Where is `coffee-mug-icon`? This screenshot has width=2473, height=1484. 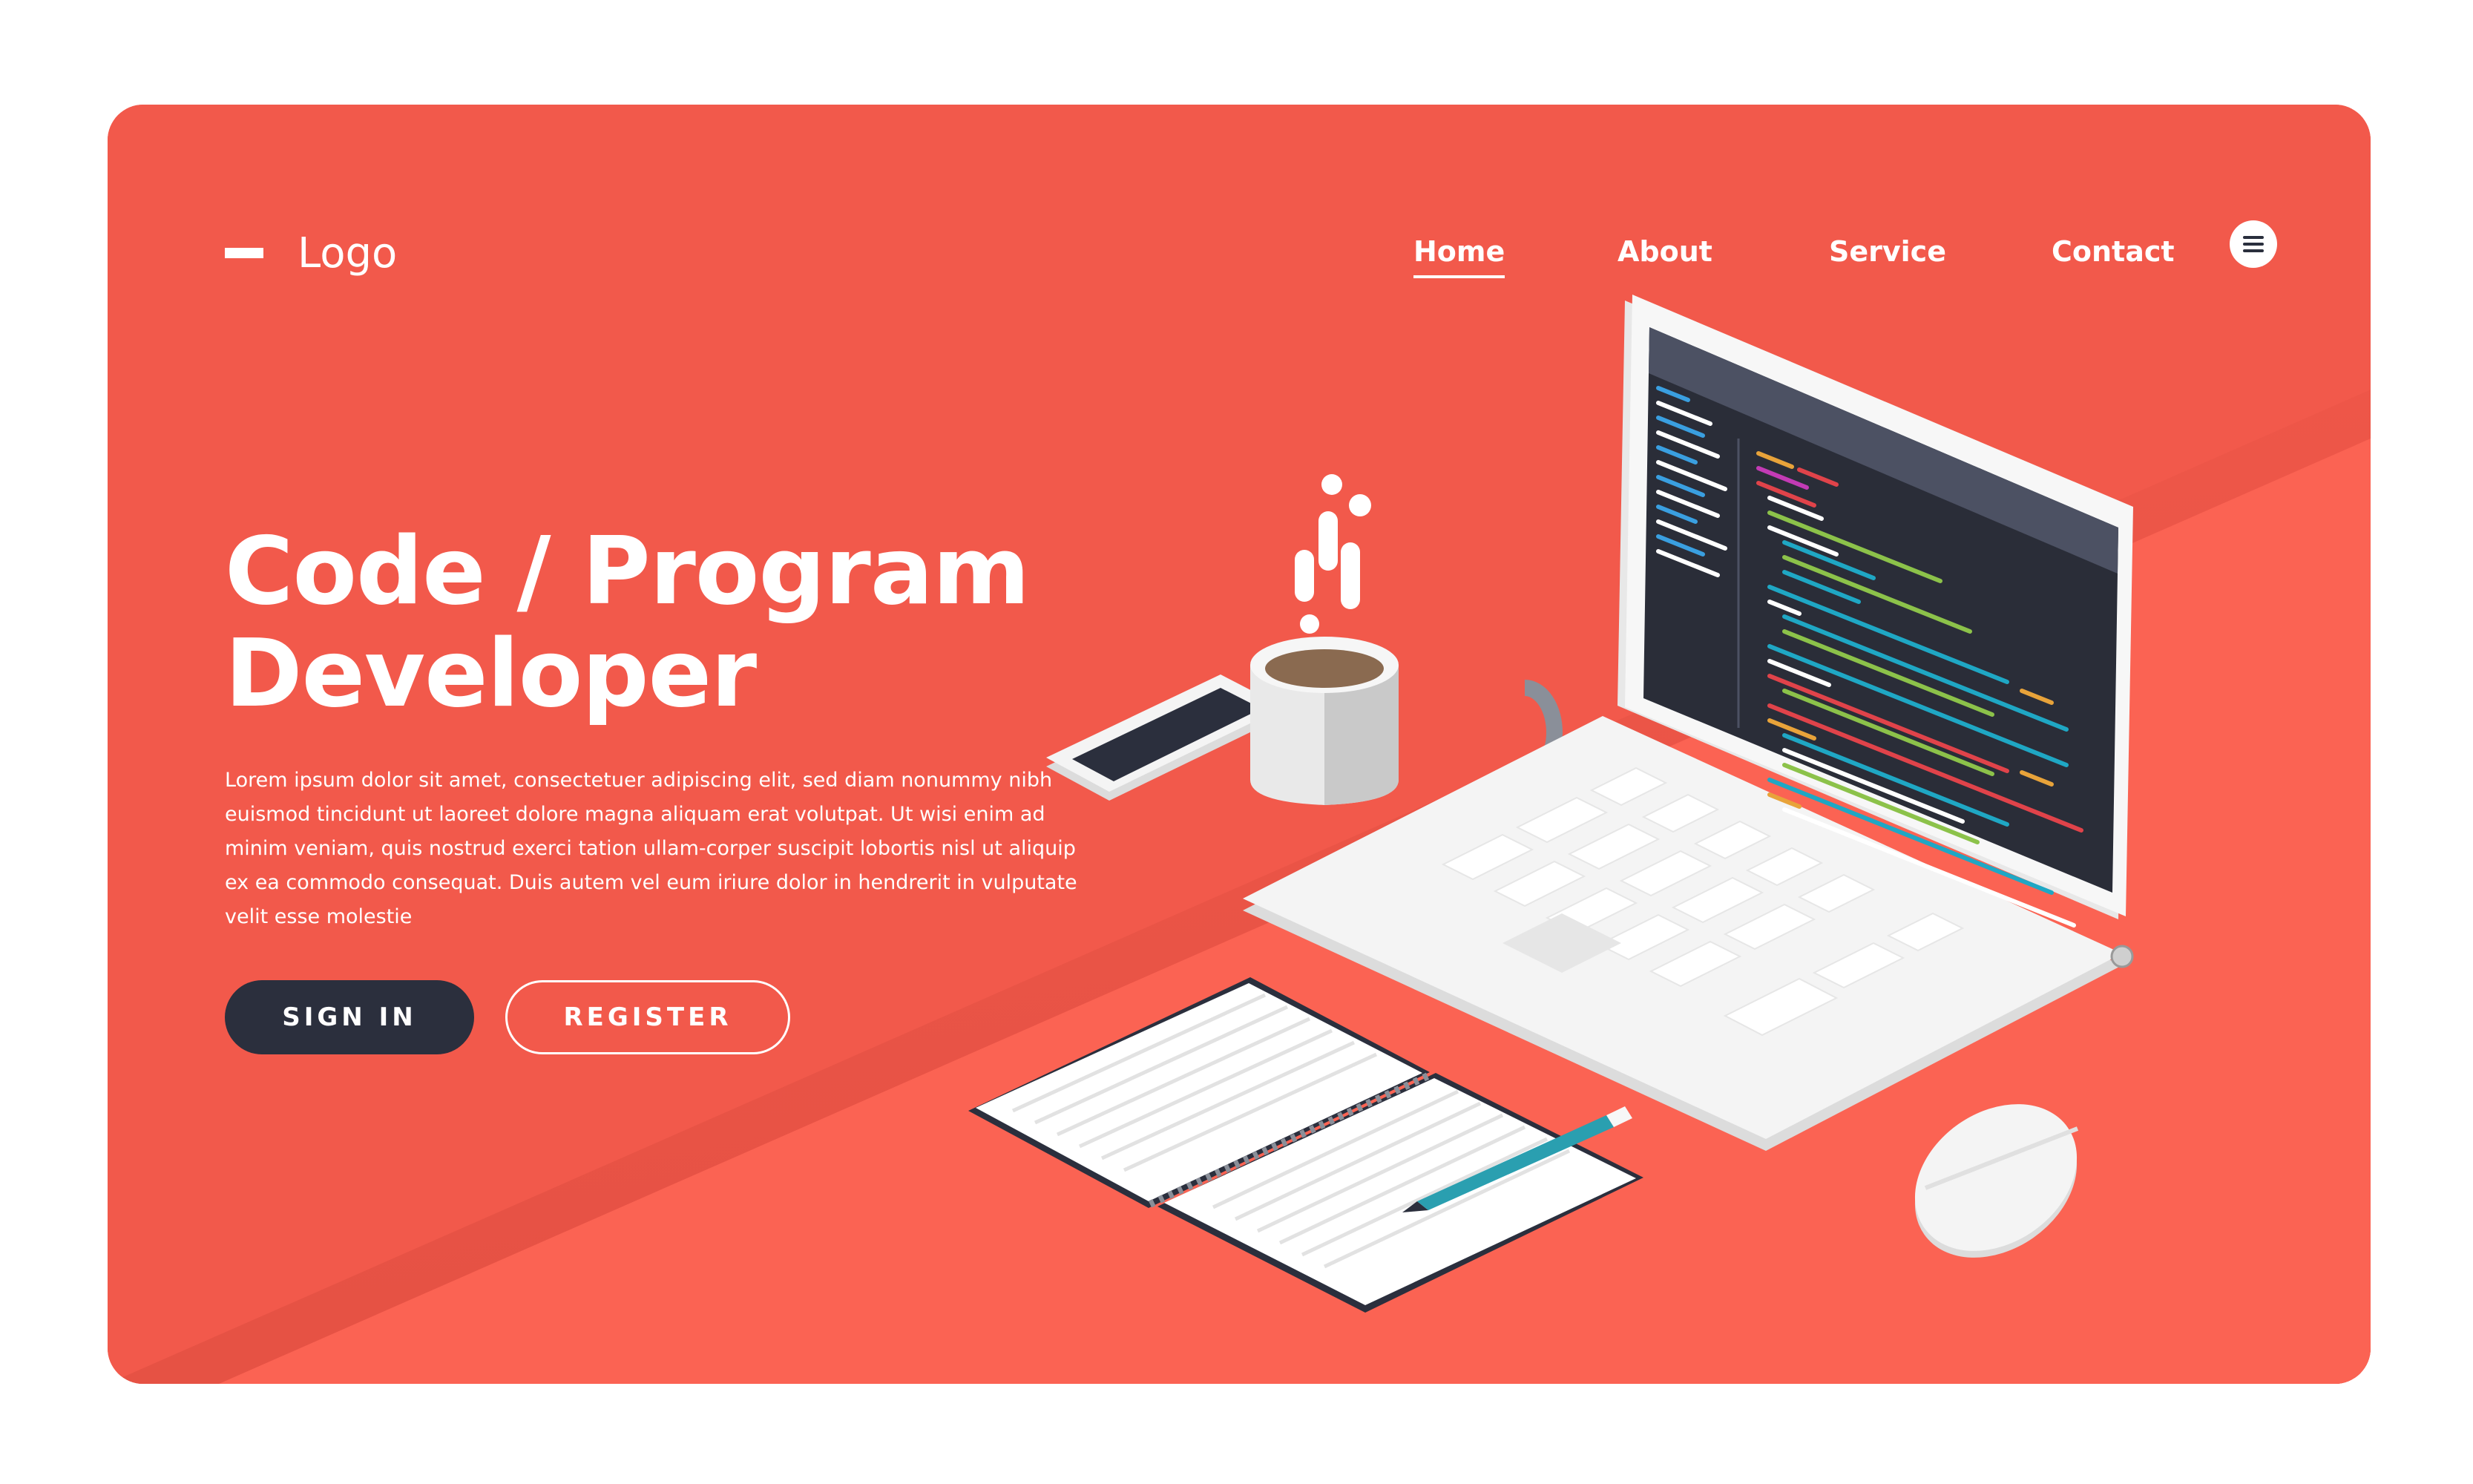 coffee-mug-icon is located at coordinates (1406, 639).